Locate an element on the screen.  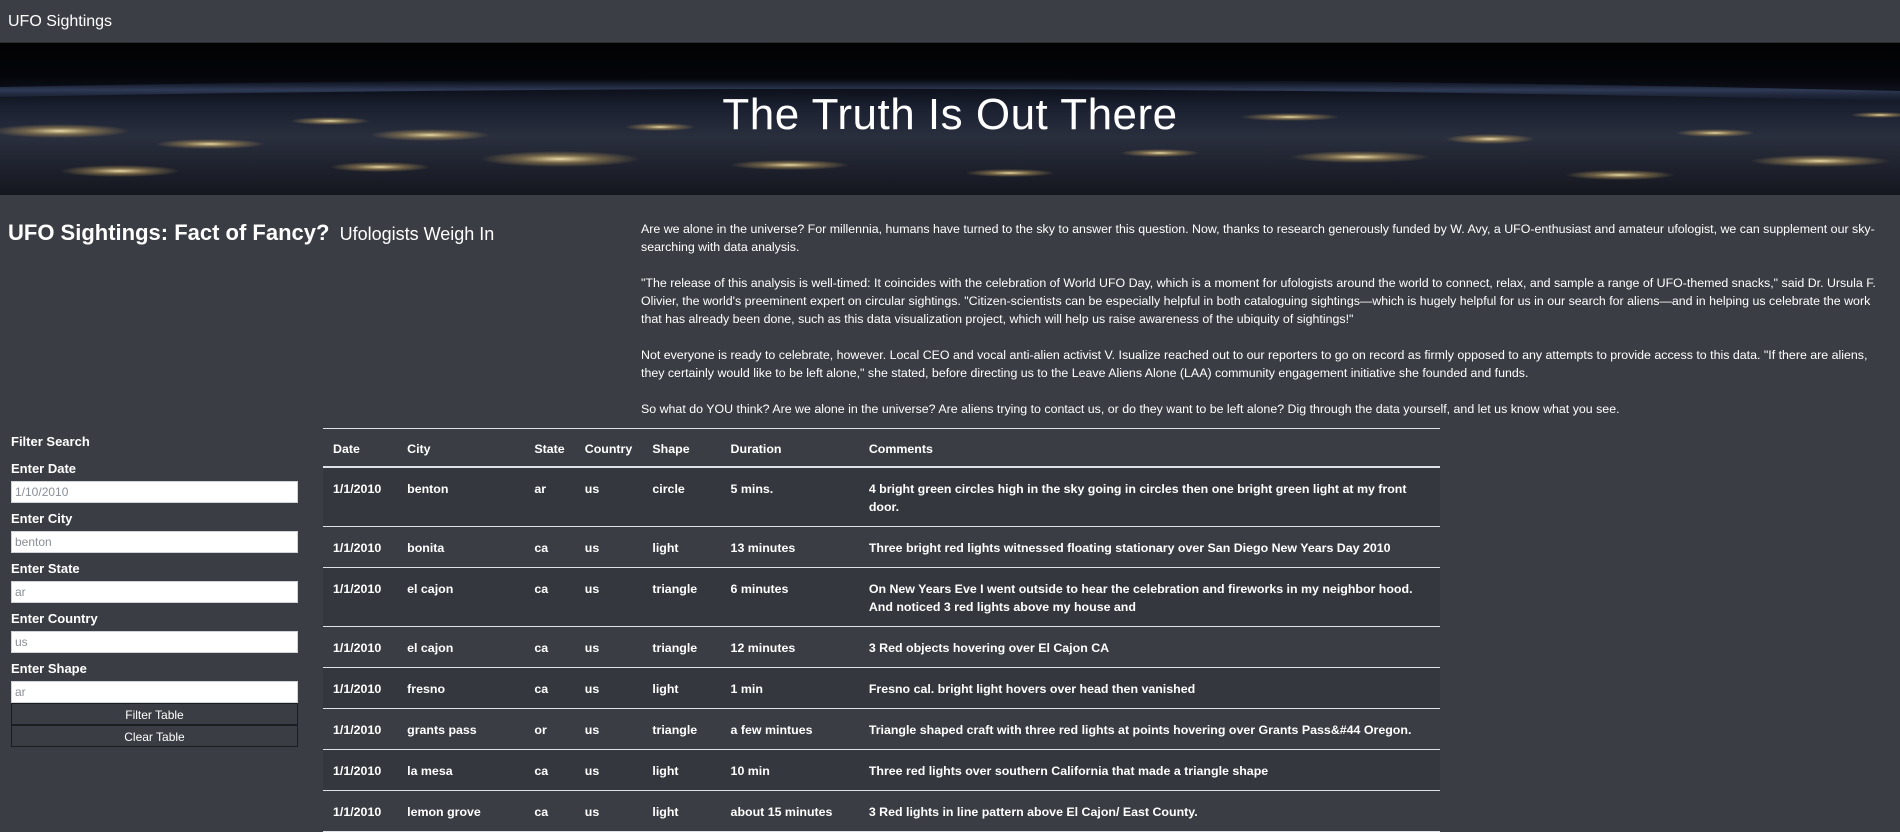
clear-table-button: Clear Table is located at coordinates (154, 736).